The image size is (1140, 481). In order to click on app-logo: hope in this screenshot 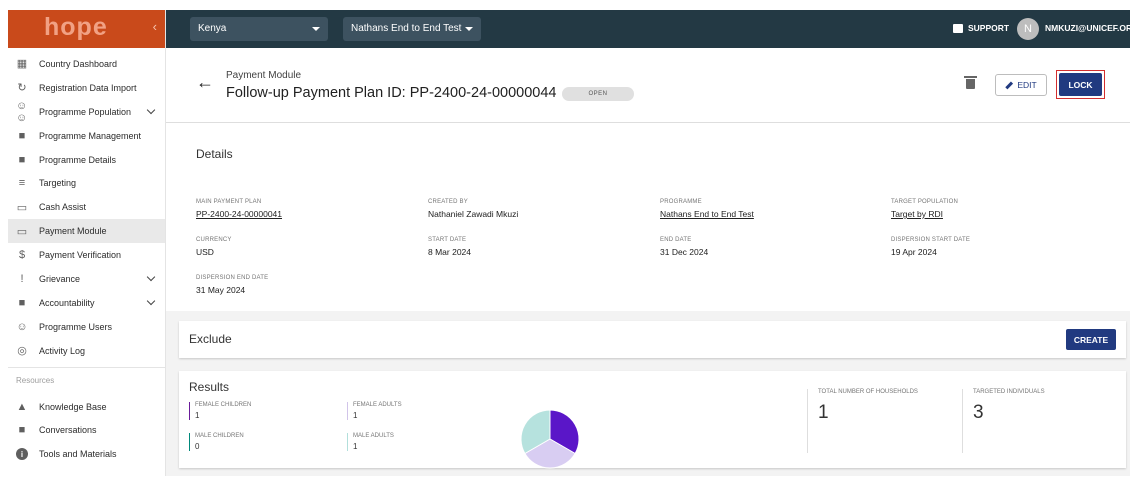, I will do `click(76, 27)`.